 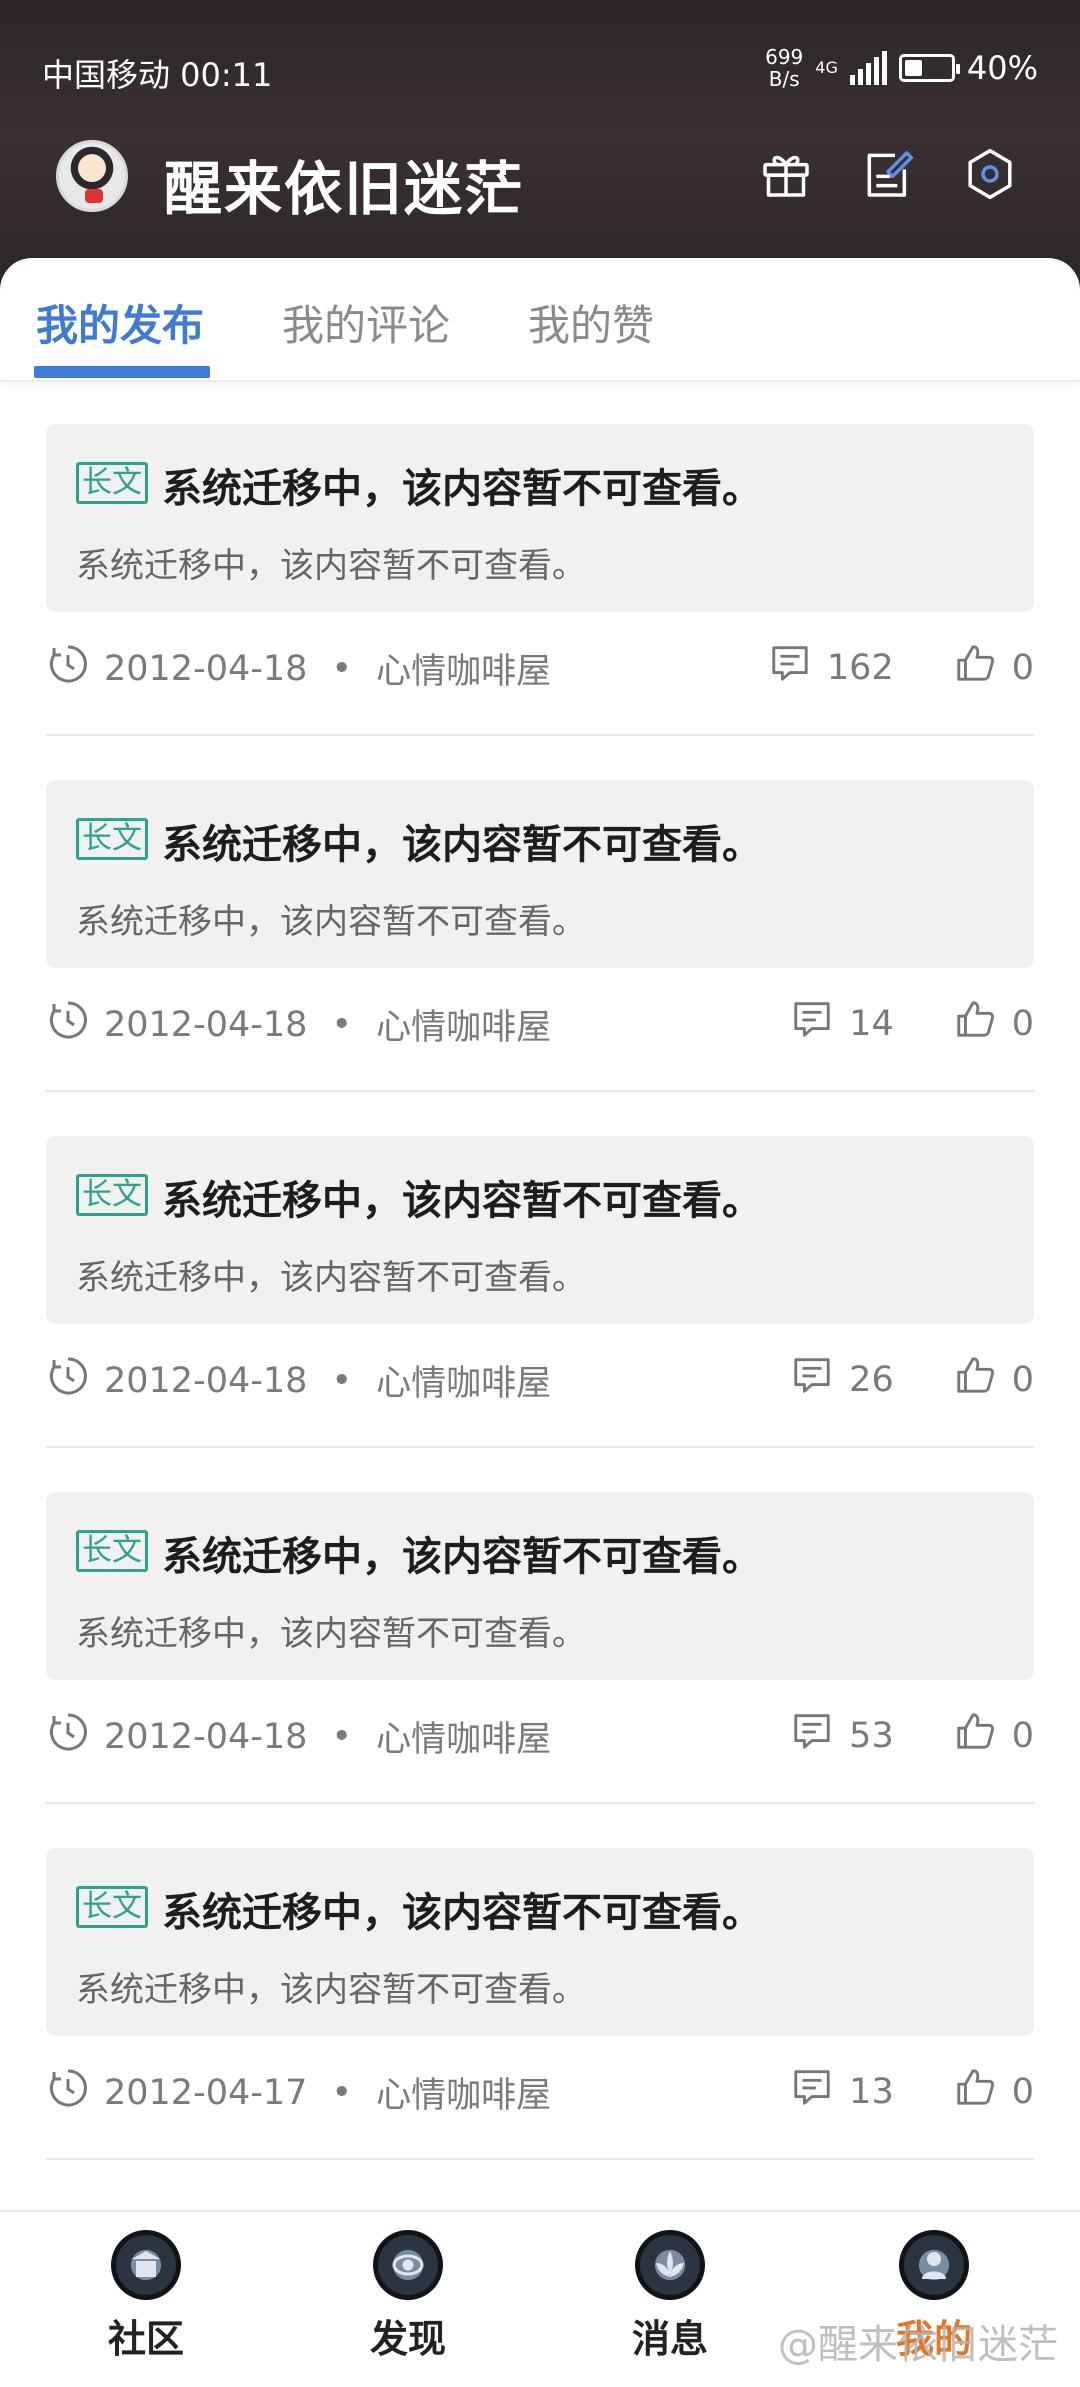 What do you see at coordinates (912, 1023) in the screenshot?
I see `post-stats: 14 0` at bounding box center [912, 1023].